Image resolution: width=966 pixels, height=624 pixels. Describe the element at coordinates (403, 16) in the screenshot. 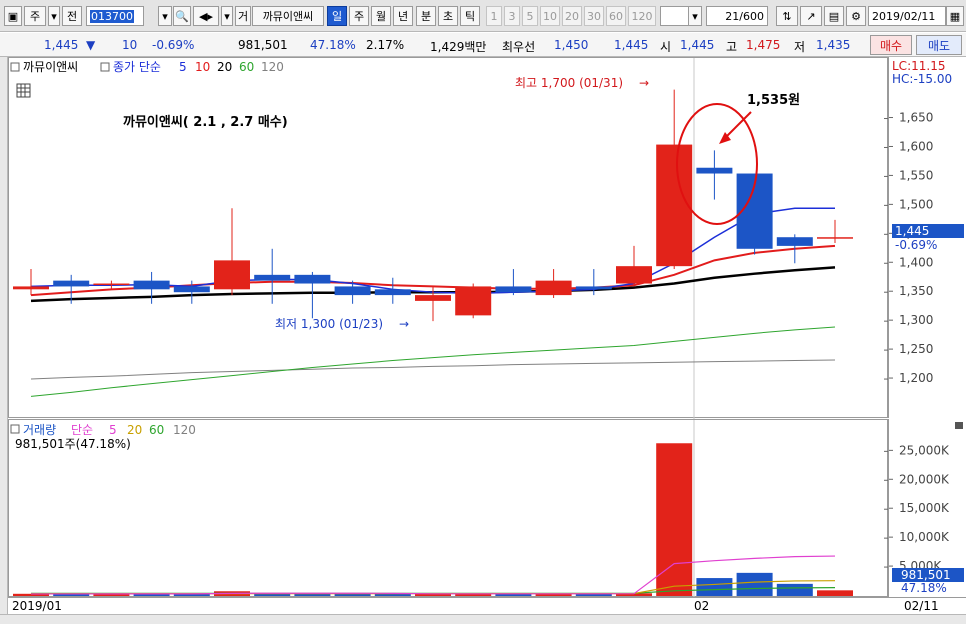

I see `period-year-button: 년` at that location.